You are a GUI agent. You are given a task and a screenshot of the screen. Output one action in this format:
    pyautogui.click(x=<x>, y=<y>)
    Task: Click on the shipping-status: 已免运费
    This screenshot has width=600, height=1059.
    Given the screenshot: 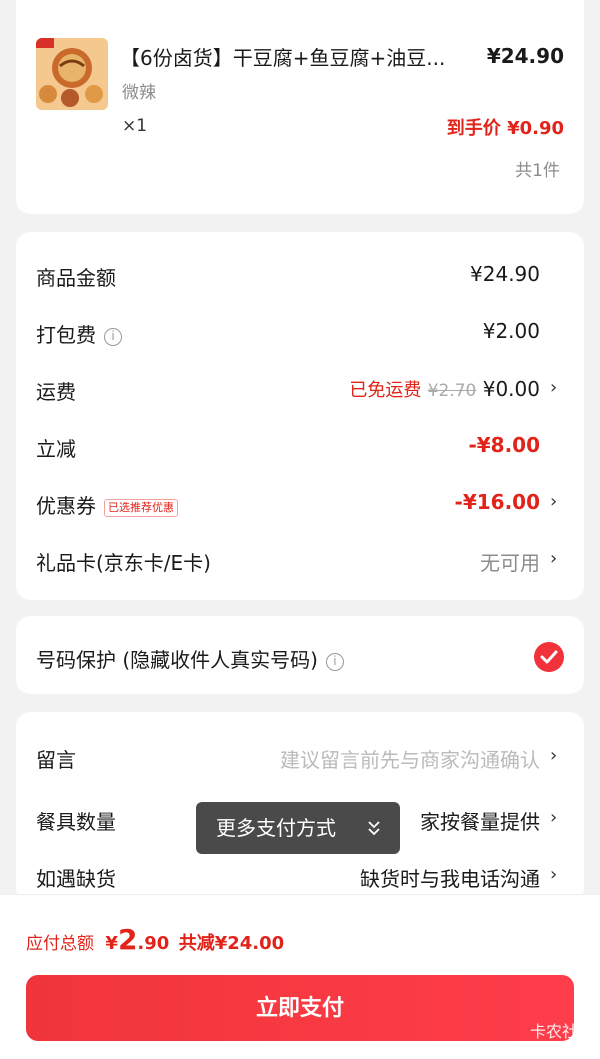 What is the action you would take?
    pyautogui.click(x=385, y=390)
    